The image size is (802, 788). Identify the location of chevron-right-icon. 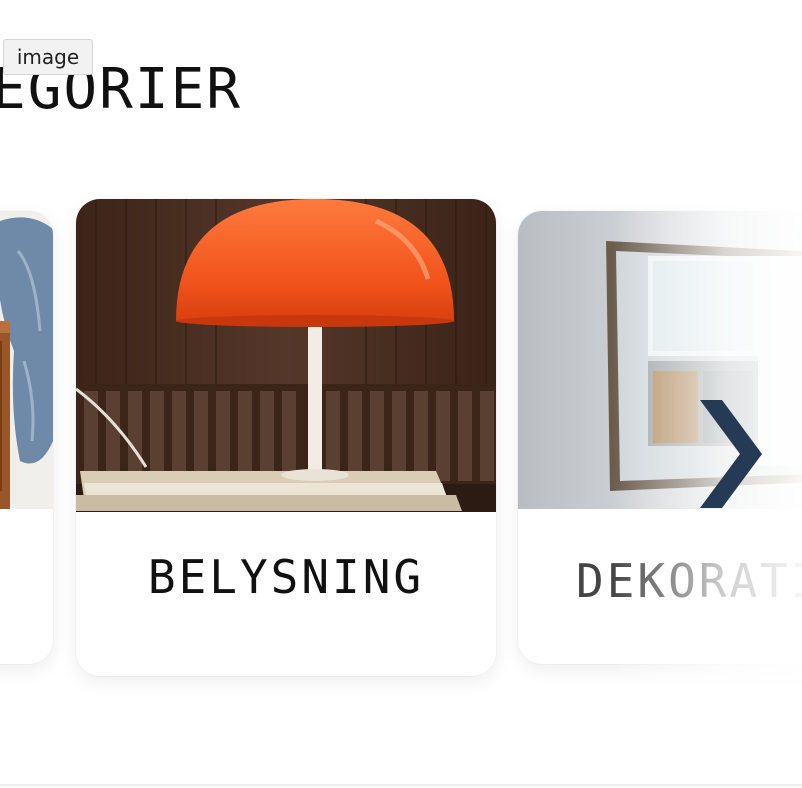
(731, 454).